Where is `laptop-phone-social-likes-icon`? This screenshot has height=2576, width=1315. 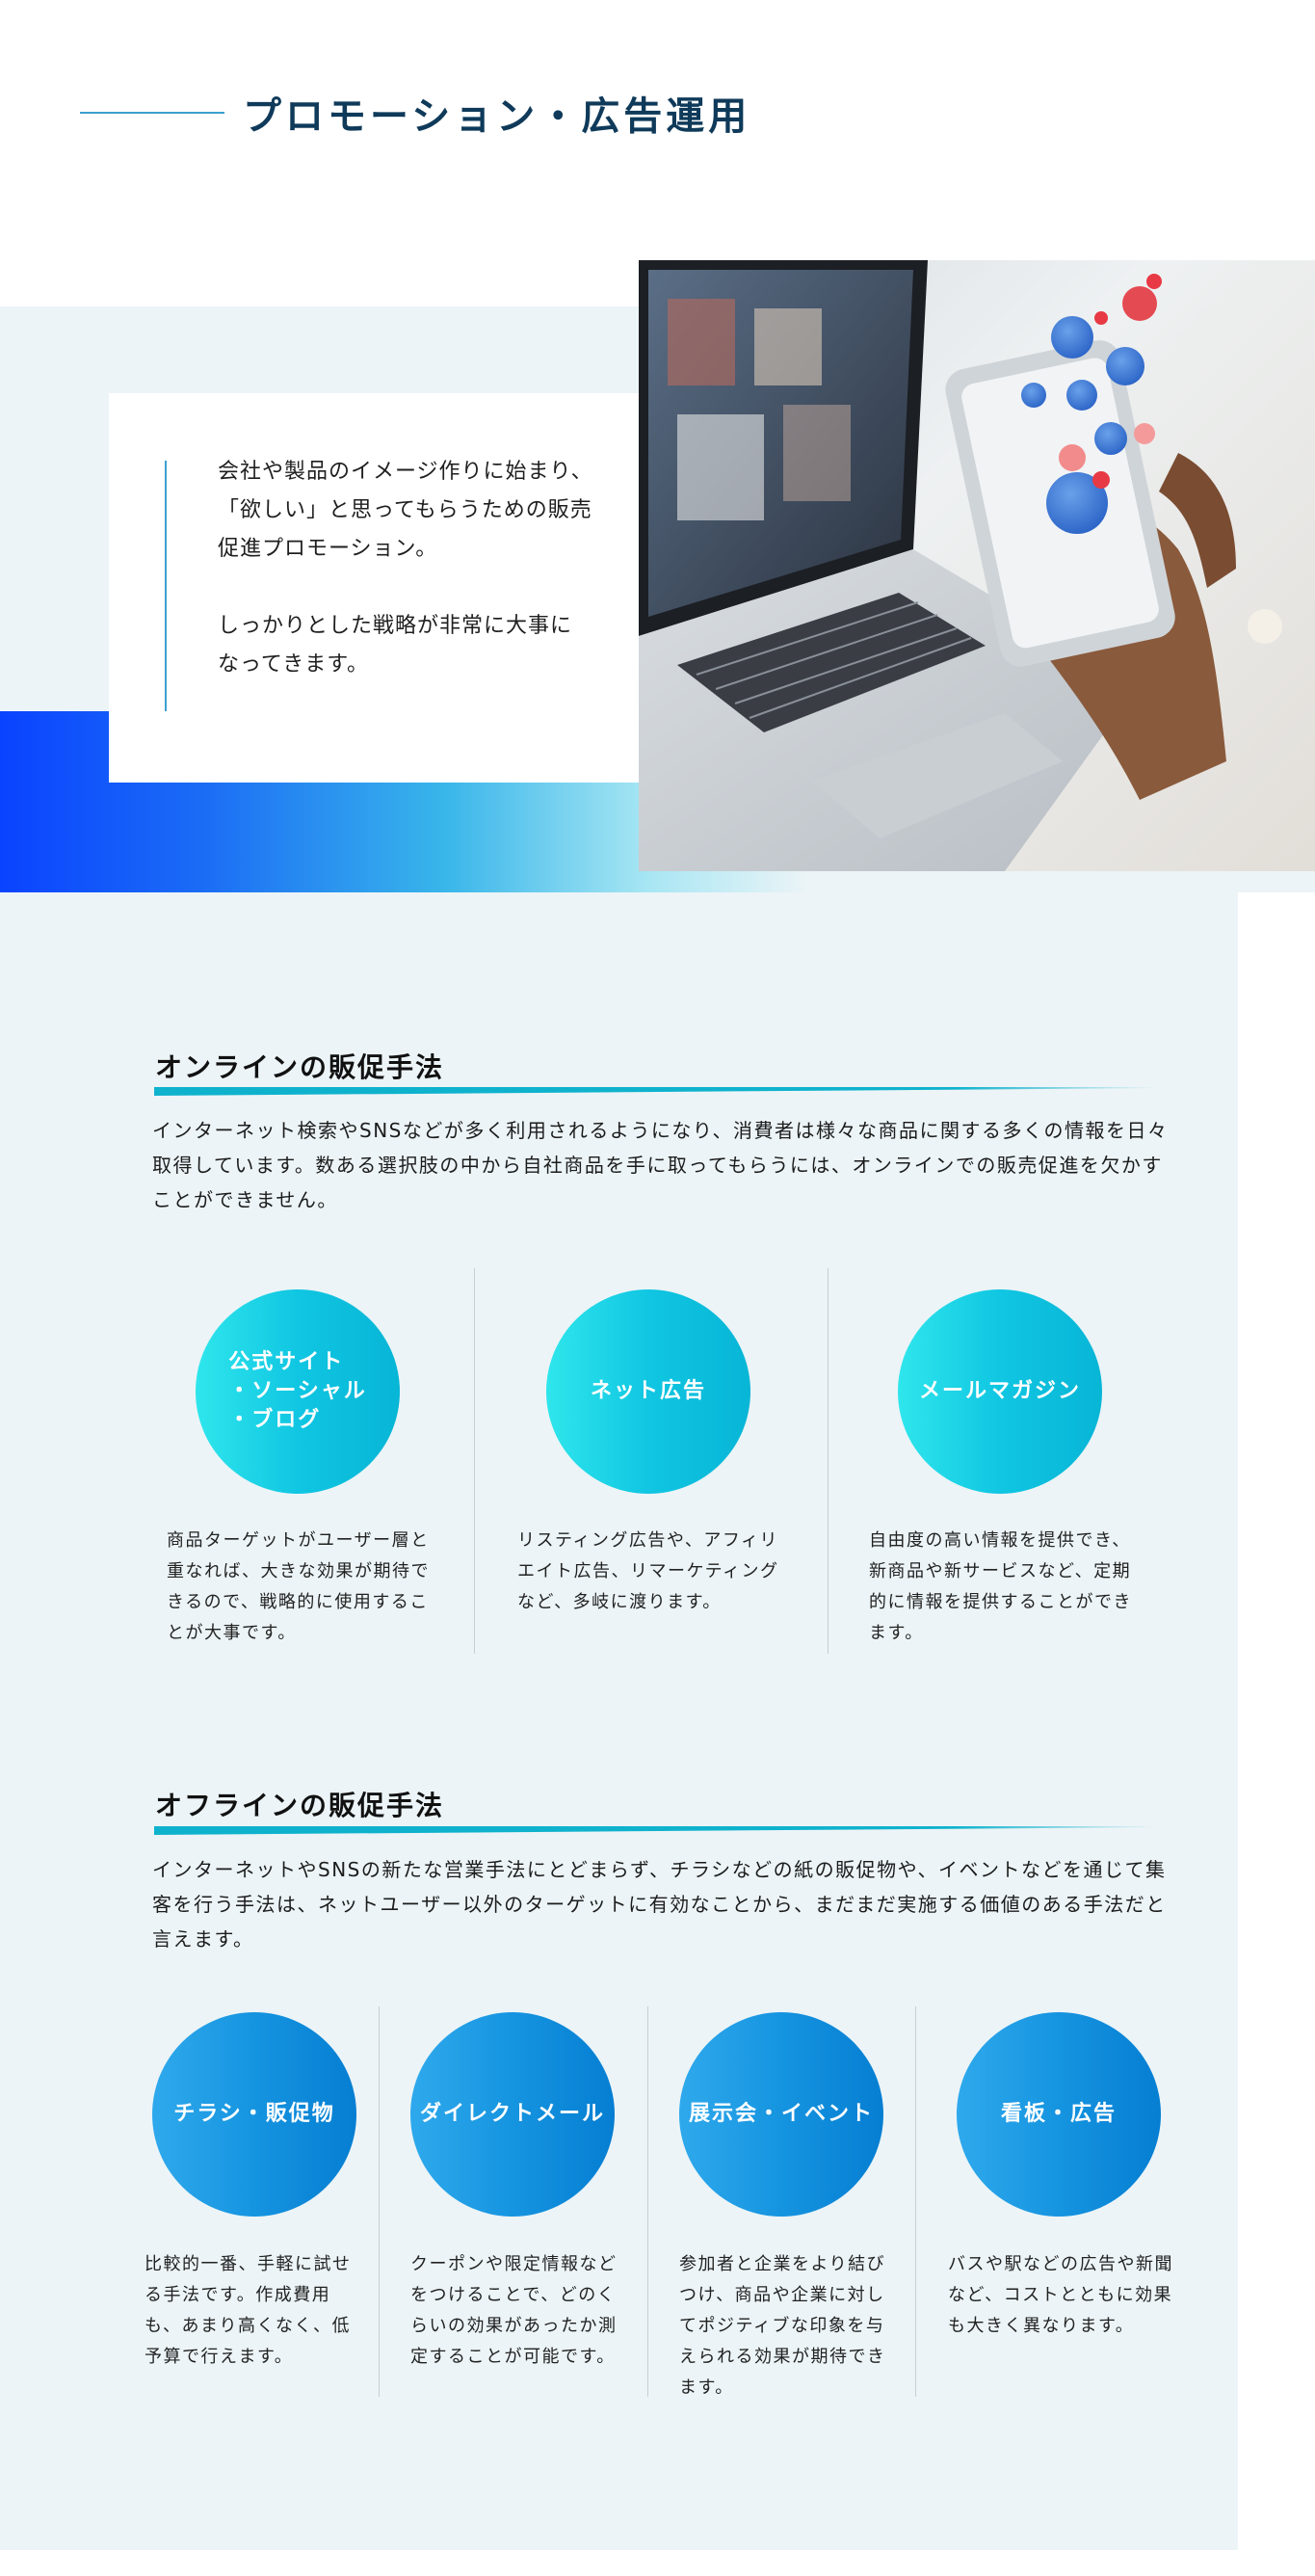
laptop-phone-social-likes-icon is located at coordinates (961, 565).